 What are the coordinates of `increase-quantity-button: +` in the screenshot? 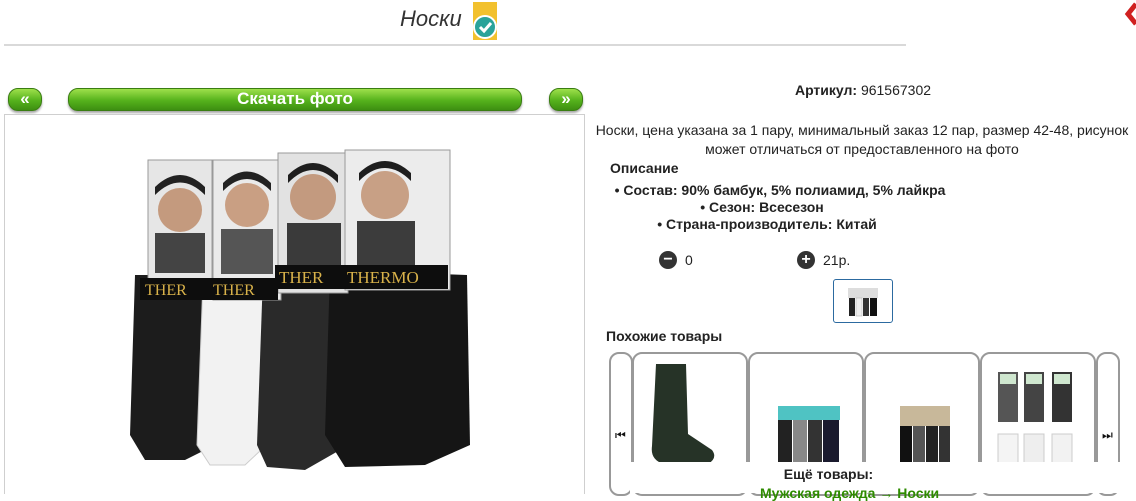 It's located at (806, 260).